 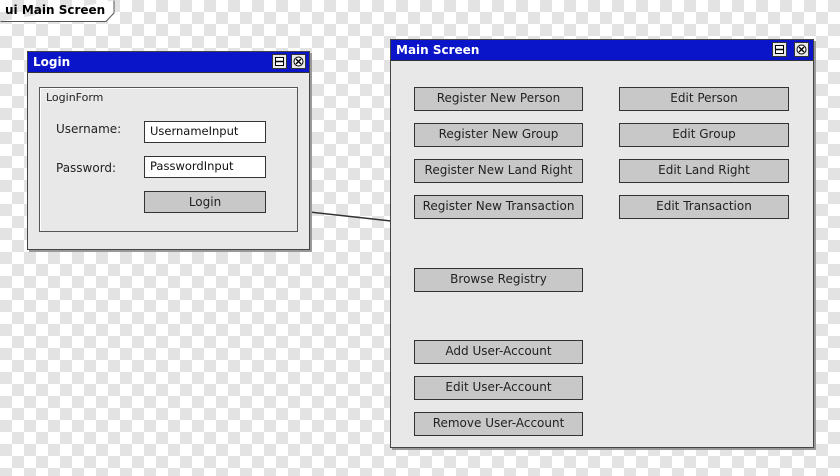 What do you see at coordinates (498, 352) in the screenshot?
I see `add-user-account-button: Add User-Account` at bounding box center [498, 352].